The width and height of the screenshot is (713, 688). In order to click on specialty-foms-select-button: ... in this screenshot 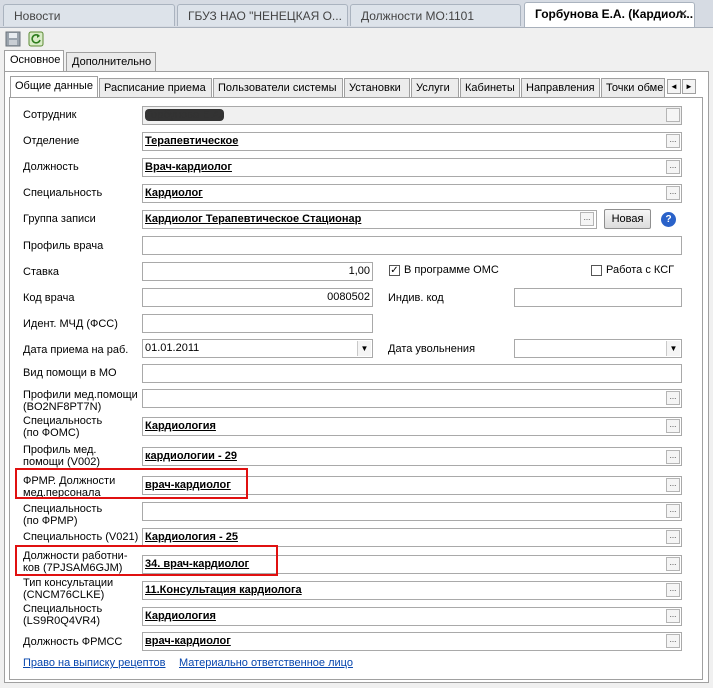, I will do `click(673, 426)`.